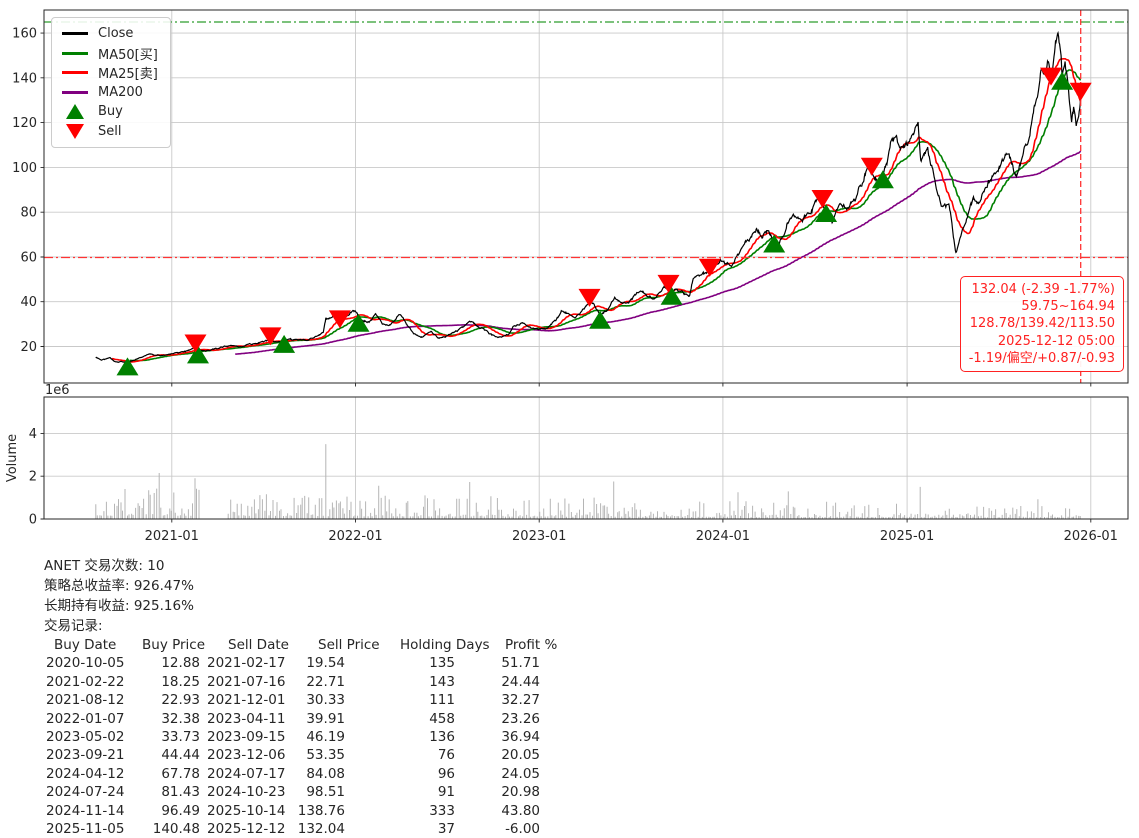 The width and height of the screenshot is (1139, 838). I want to click on svg-text: 160, so click(24, 34).